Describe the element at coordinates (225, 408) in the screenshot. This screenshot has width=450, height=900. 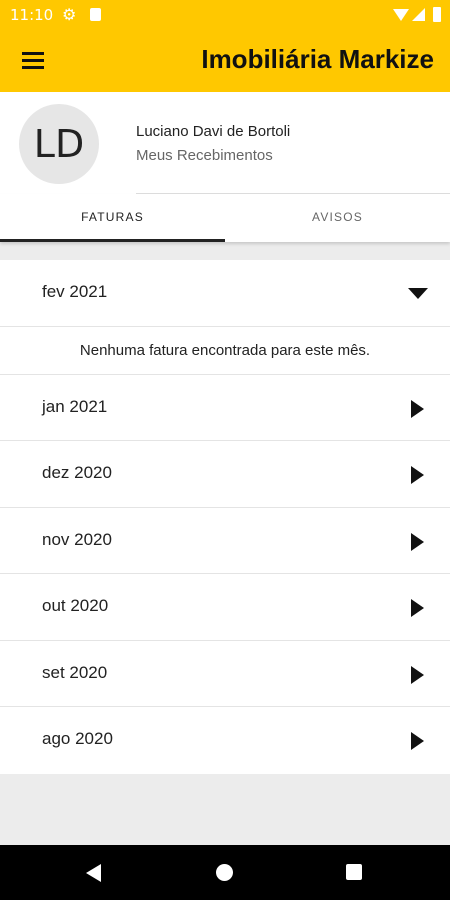
I see `month-row: jan 2021` at that location.